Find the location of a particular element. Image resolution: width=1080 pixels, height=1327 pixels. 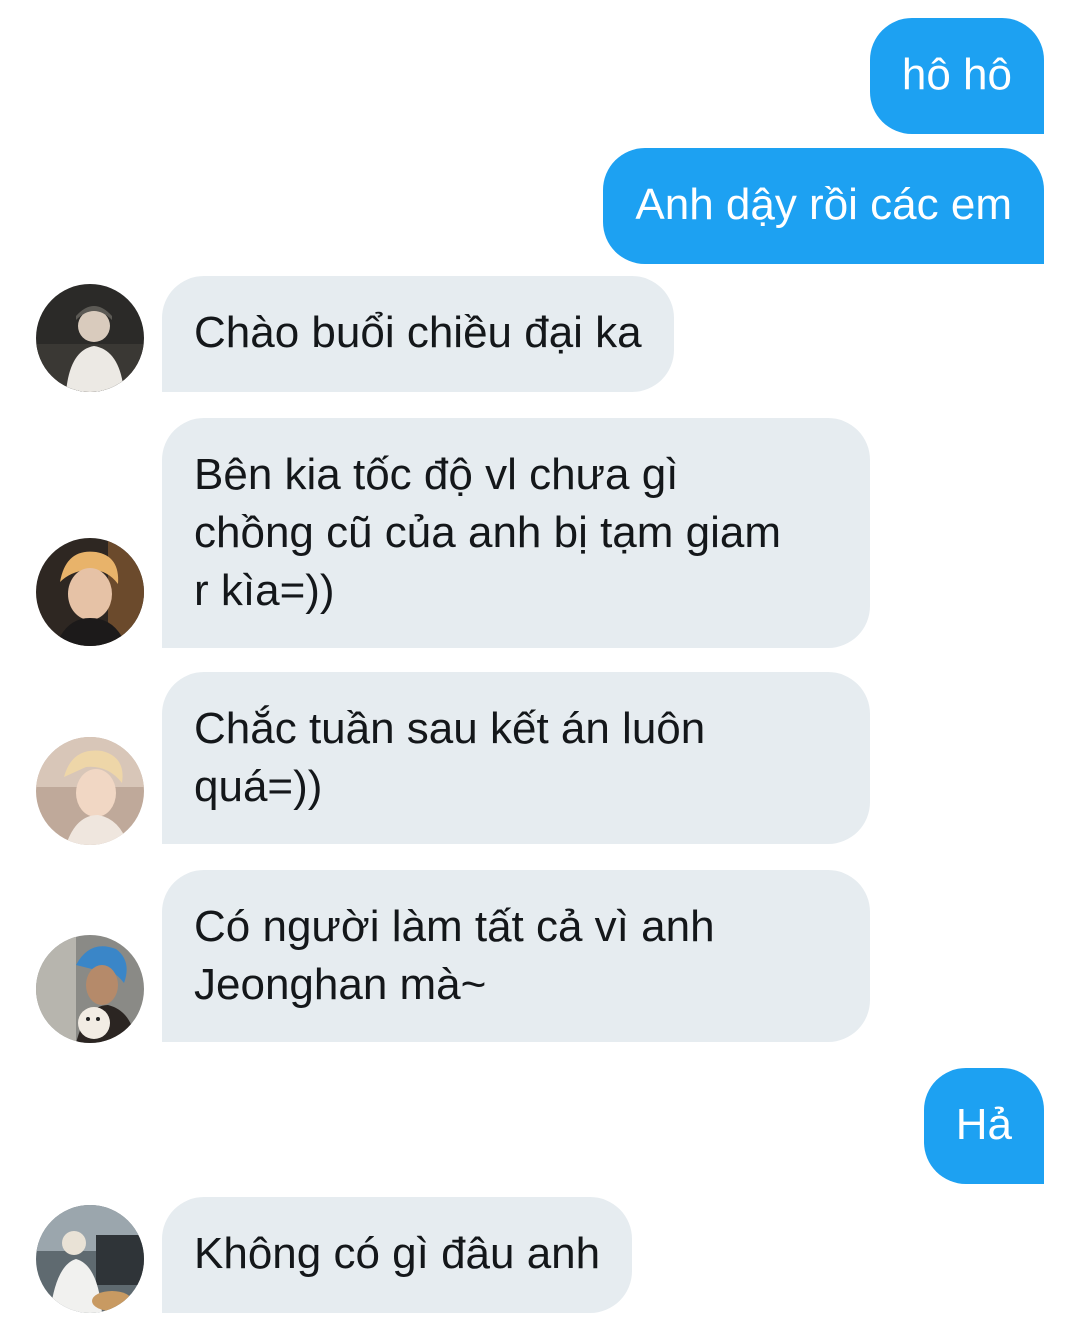

message-bubble-incoming: Chắc tuần sau kết án luôn quá=)) is located at coordinates (516, 758).